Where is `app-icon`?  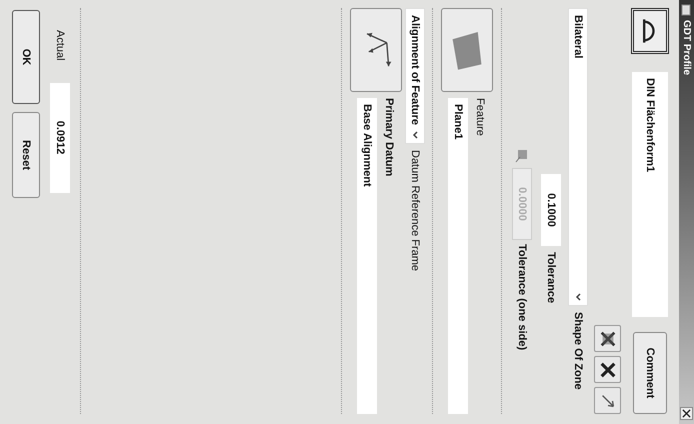 app-icon is located at coordinates (686, 10).